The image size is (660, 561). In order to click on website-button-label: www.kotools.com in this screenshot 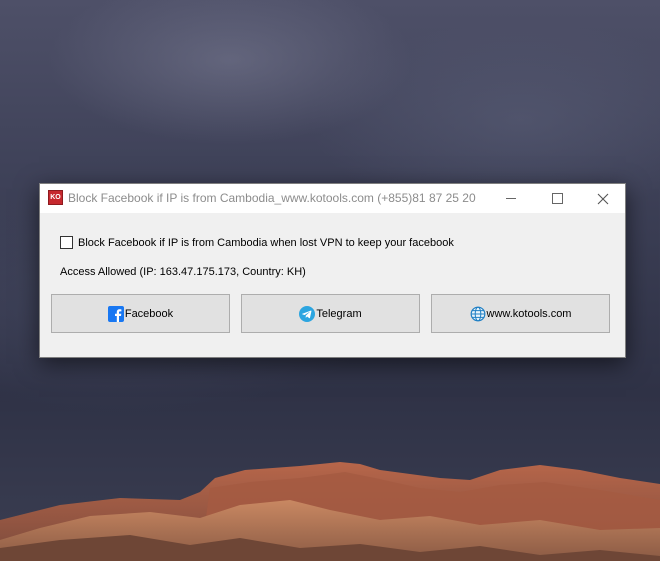, I will do `click(529, 313)`.